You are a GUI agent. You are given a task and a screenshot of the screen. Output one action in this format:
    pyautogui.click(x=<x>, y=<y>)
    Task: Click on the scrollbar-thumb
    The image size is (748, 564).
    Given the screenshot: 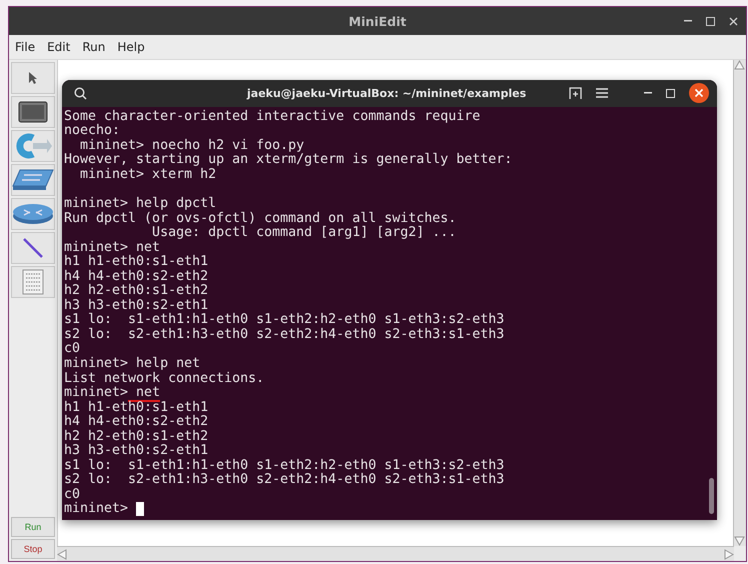 What is the action you would take?
    pyautogui.click(x=711, y=496)
    